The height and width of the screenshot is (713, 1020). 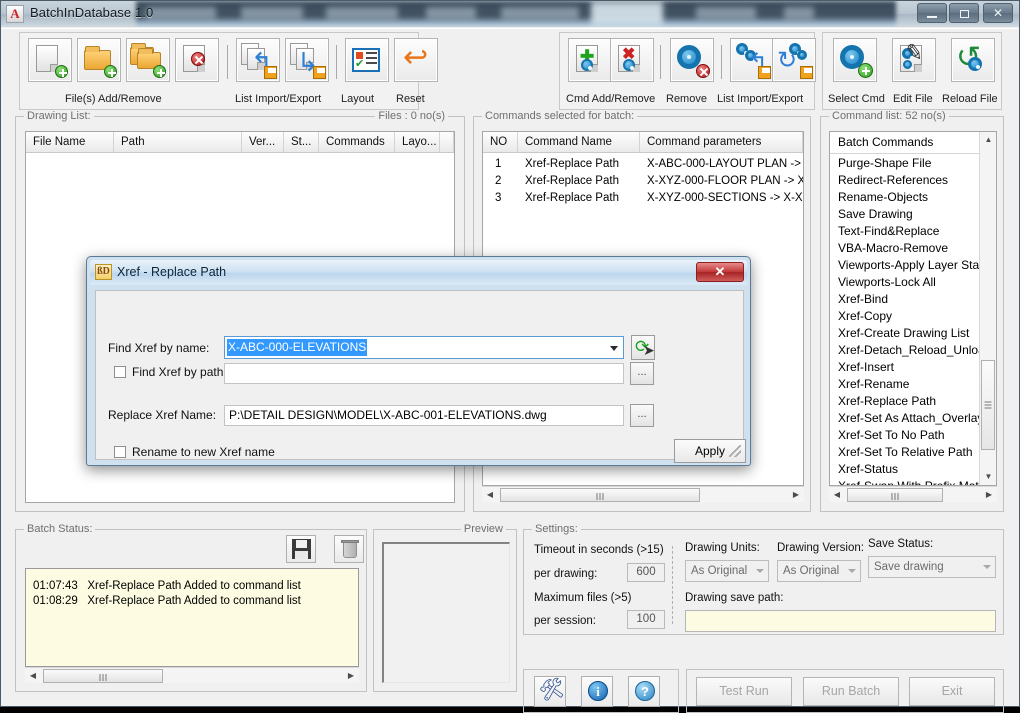 I want to click on column-command-name: Command Name, so click(x=579, y=142).